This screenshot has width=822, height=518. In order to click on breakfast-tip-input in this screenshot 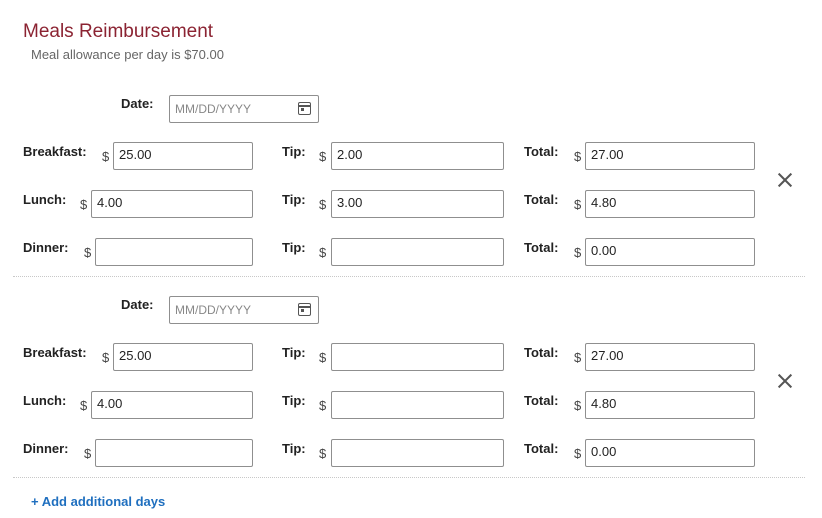, I will do `click(417, 357)`.